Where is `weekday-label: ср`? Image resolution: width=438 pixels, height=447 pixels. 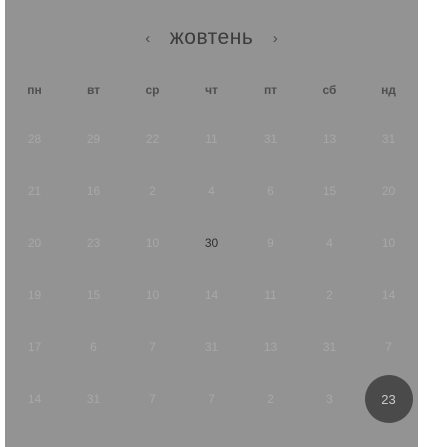
weekday-label: ср is located at coordinates (152, 90).